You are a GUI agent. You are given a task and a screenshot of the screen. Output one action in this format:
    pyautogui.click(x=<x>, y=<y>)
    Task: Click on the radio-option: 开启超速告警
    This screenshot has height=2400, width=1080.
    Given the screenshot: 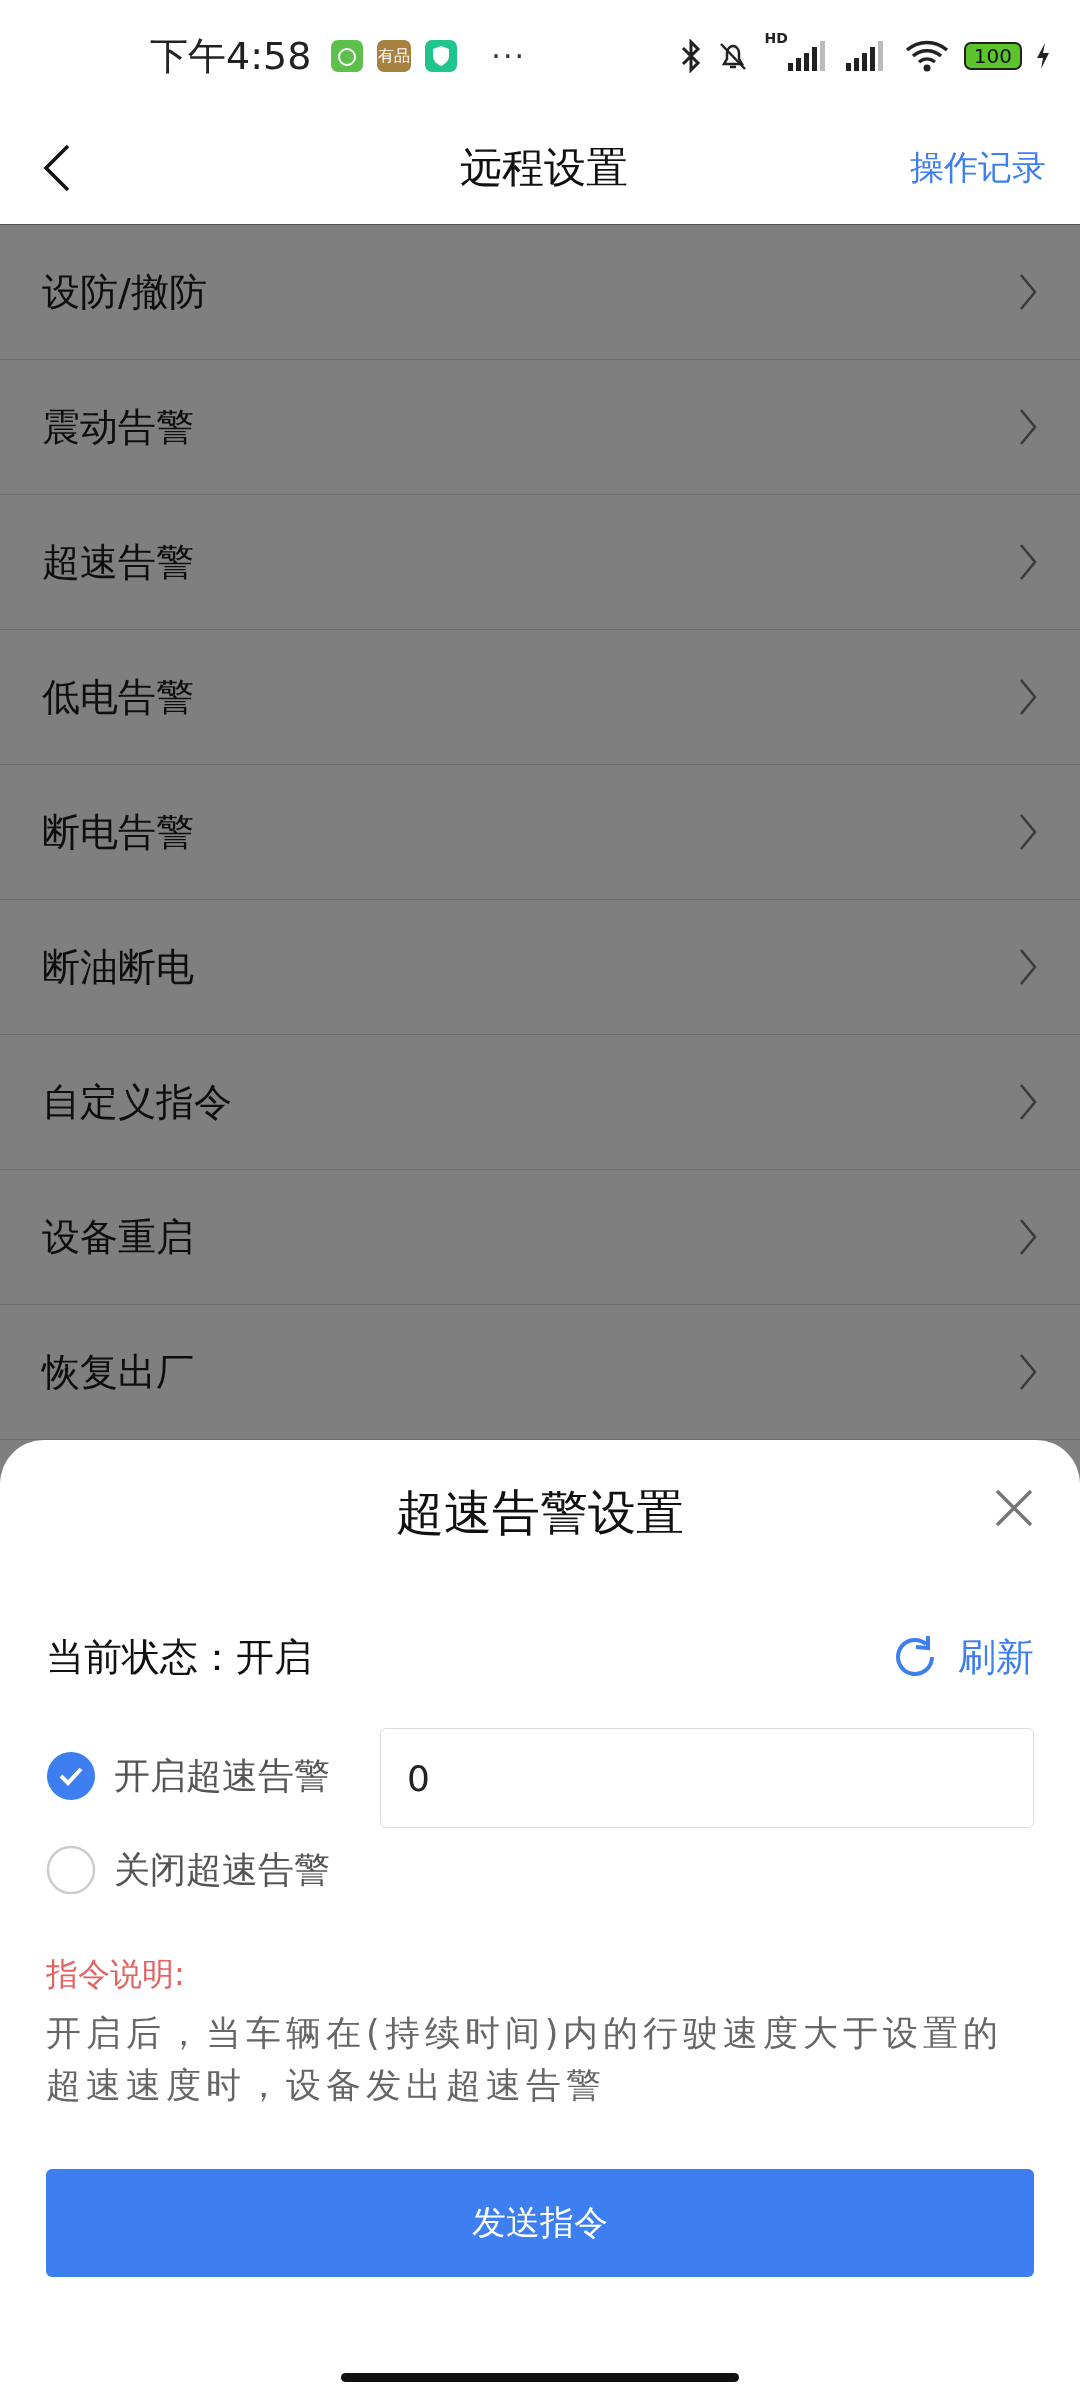 What is the action you would take?
    pyautogui.click(x=188, y=1776)
    